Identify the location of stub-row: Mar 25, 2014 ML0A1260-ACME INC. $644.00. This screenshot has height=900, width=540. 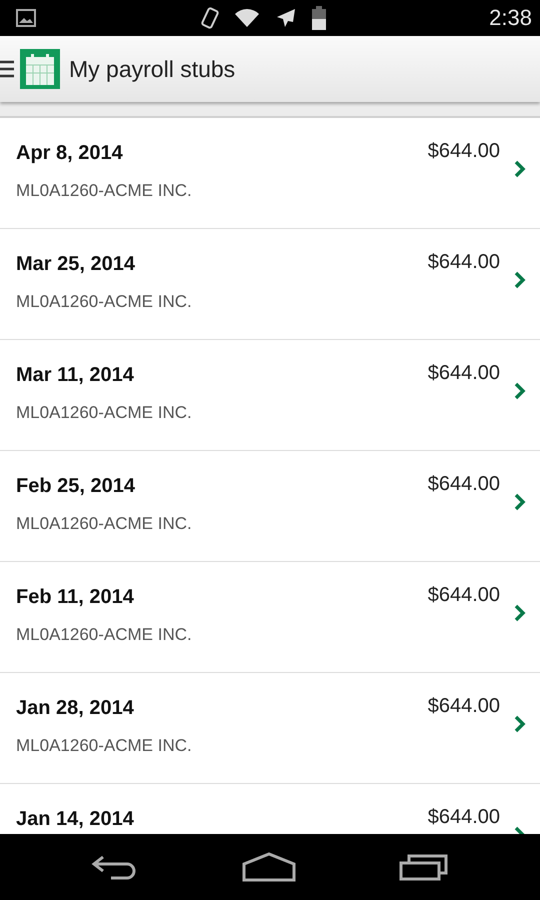
(270, 284).